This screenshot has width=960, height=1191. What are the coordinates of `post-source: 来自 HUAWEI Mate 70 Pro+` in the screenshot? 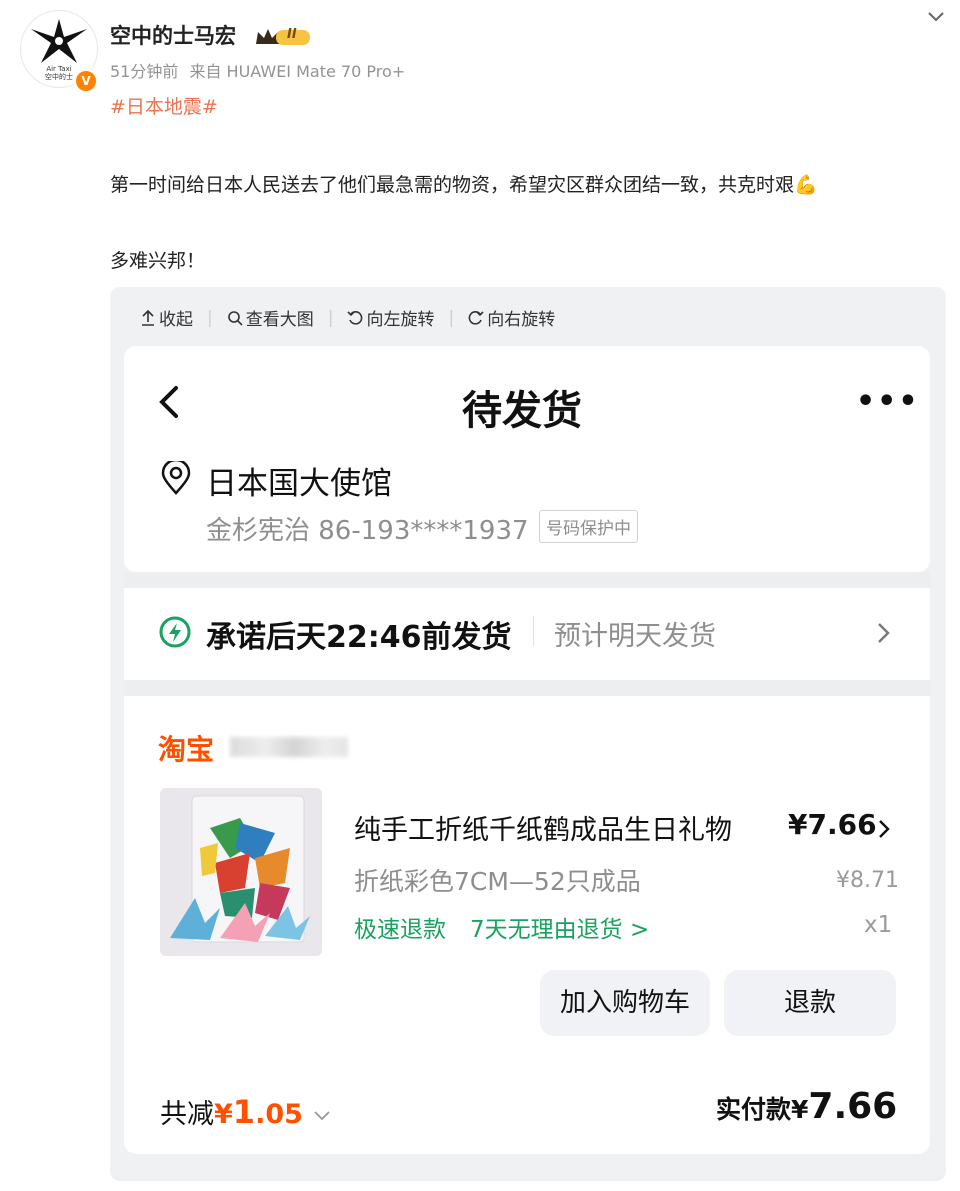 It's located at (297, 71).